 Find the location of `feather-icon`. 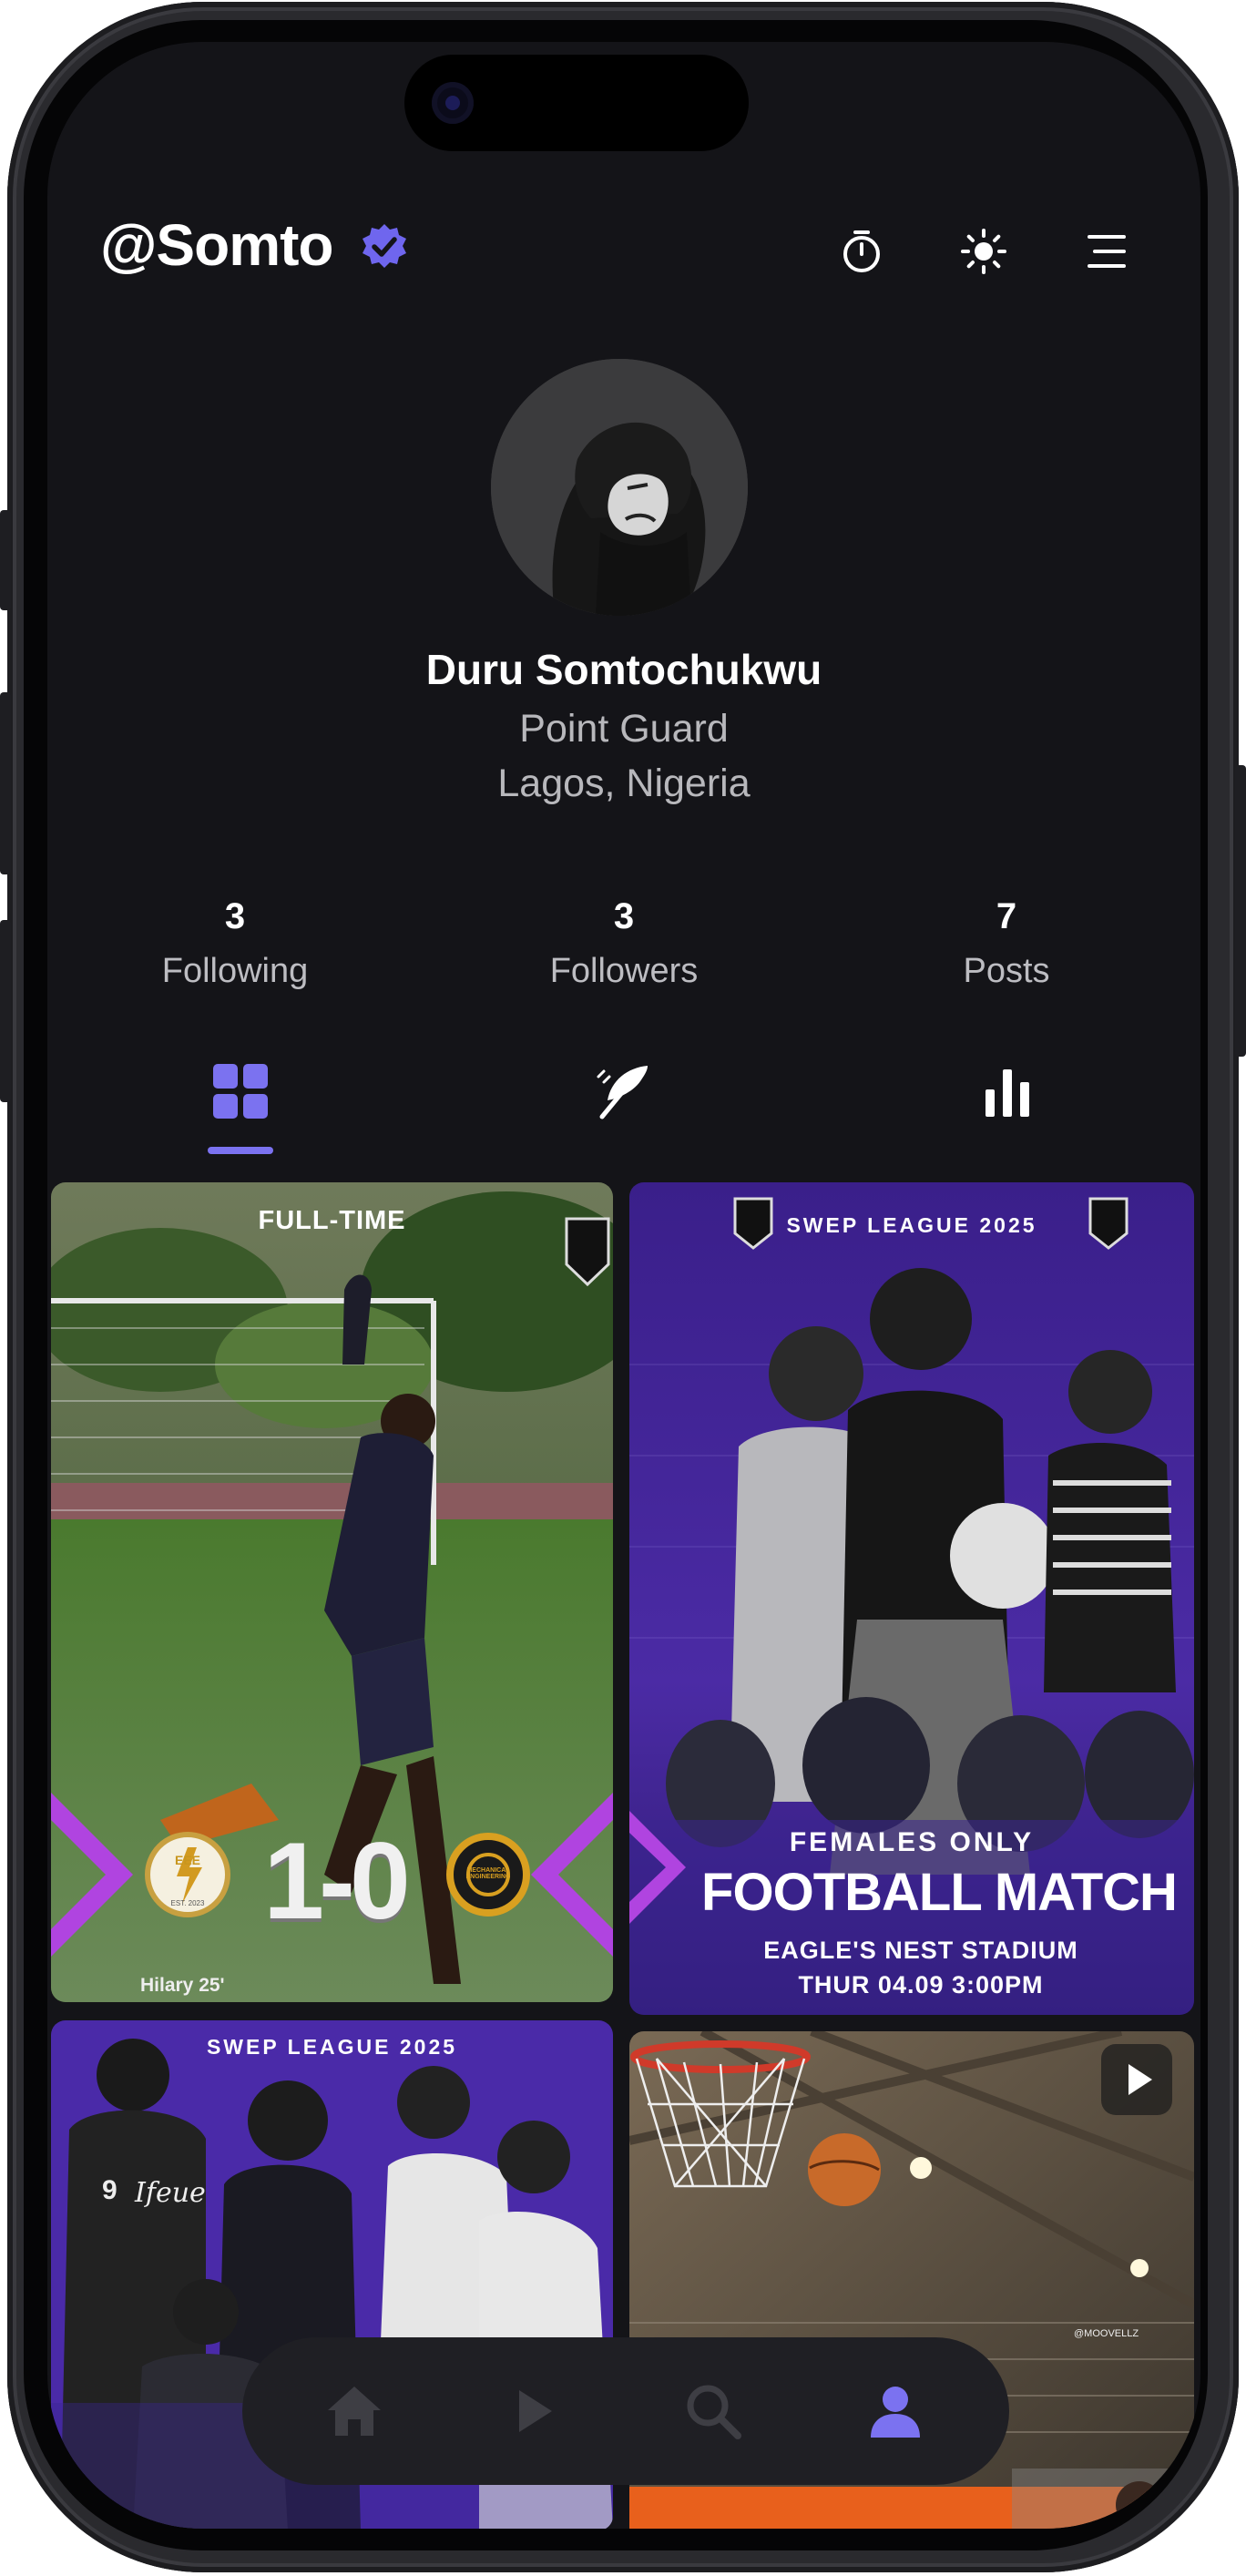

feather-icon is located at coordinates (624, 1091).